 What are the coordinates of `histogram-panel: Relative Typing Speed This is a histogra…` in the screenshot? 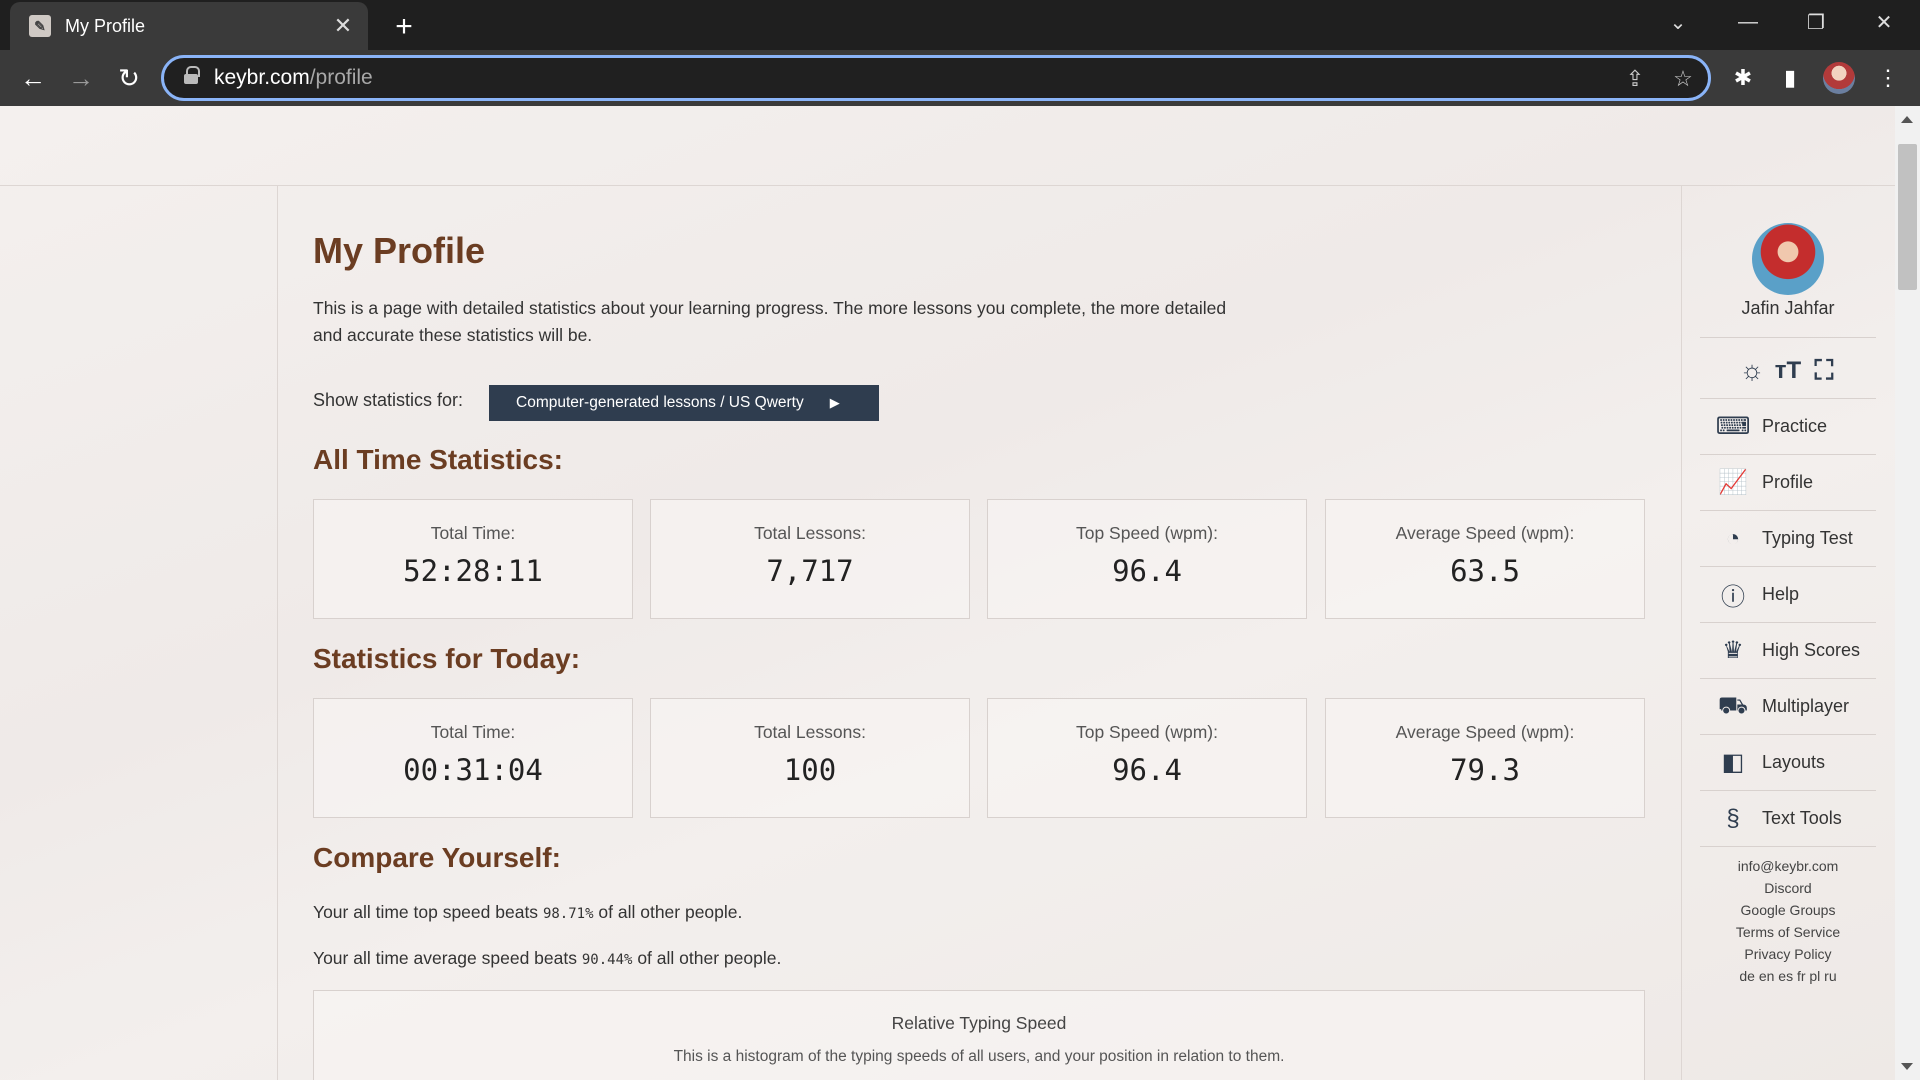 It's located at (979, 1035).